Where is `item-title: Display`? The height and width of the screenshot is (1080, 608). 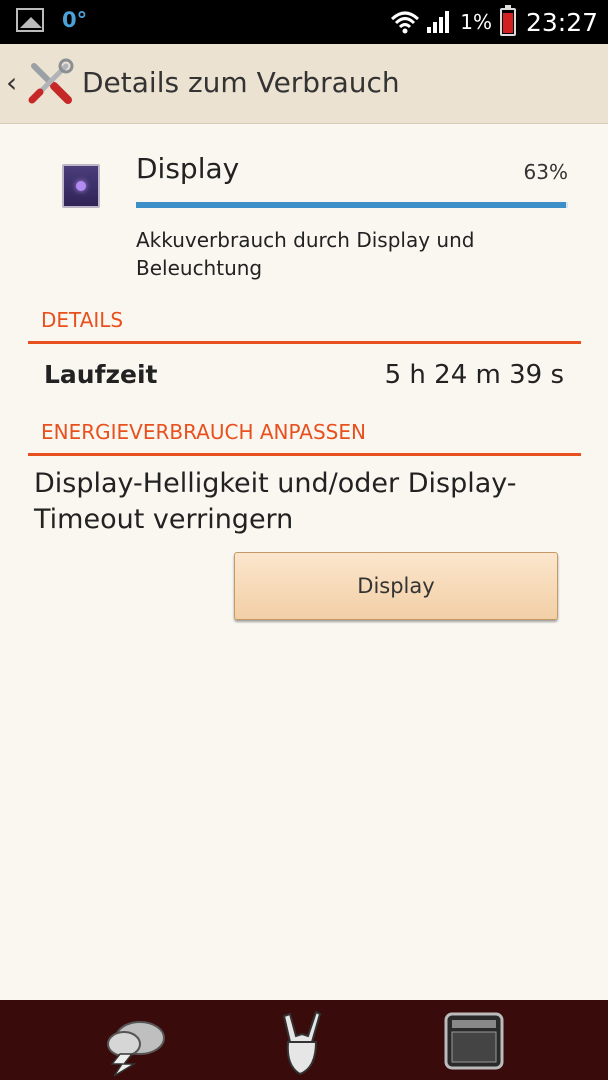
item-title: Display is located at coordinates (188, 168).